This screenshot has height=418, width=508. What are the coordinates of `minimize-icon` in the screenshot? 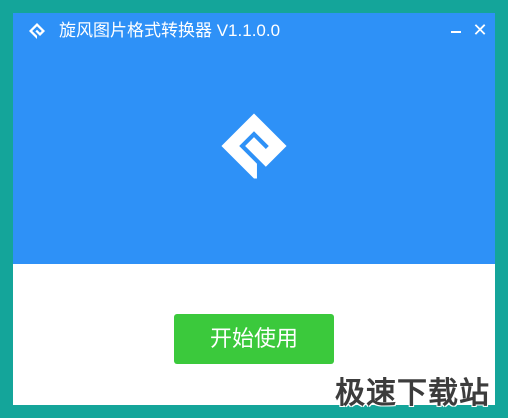 It's located at (456, 32).